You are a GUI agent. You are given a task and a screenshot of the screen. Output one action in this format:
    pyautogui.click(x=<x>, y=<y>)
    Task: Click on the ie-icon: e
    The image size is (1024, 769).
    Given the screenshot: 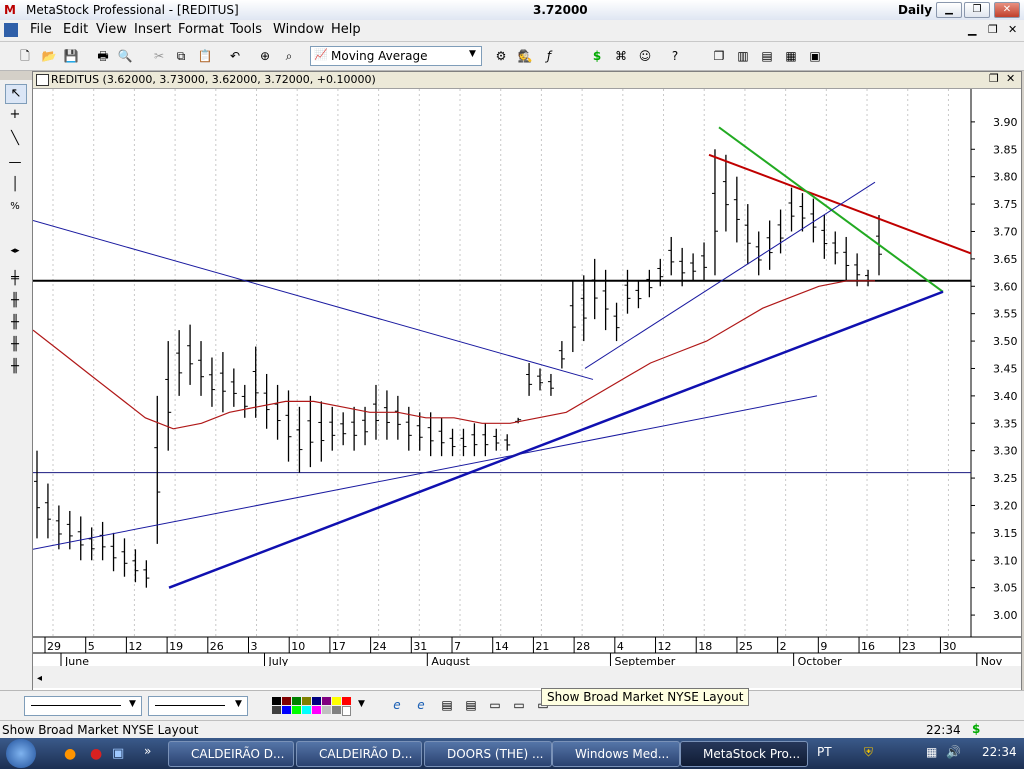 What is the action you would take?
    pyautogui.click(x=397, y=705)
    